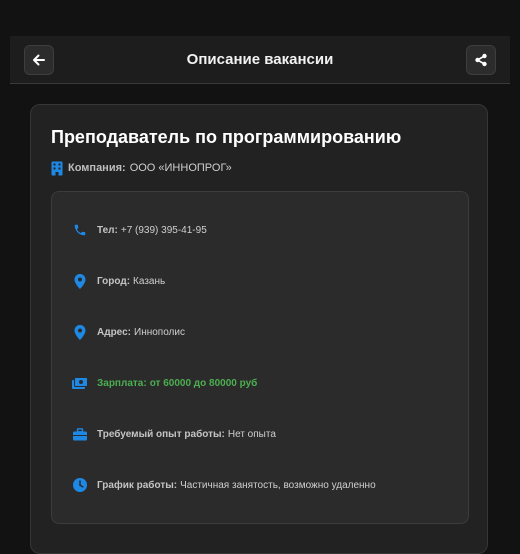  I want to click on share-icon, so click(481, 60).